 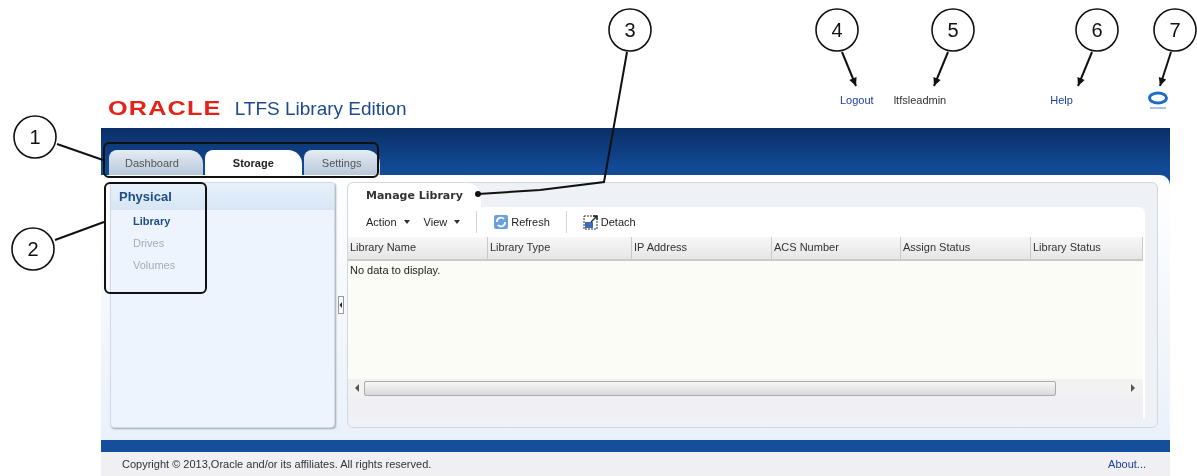 I want to click on column-header: ACS Number, so click(x=836, y=248).